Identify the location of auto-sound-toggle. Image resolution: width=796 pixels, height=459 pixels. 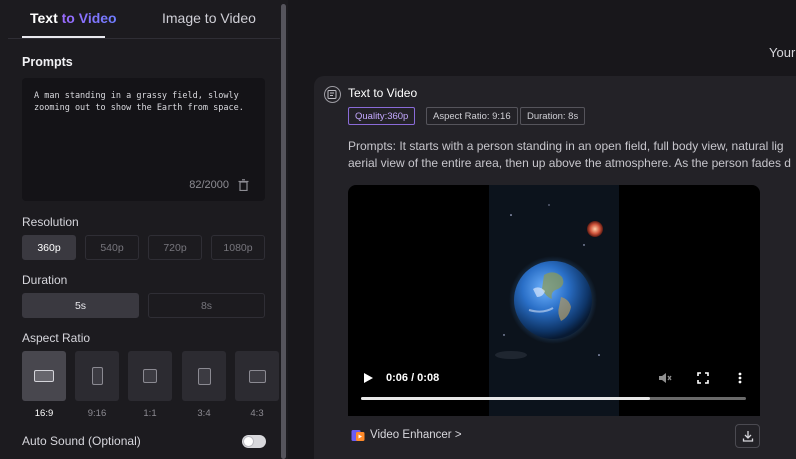
(254, 441).